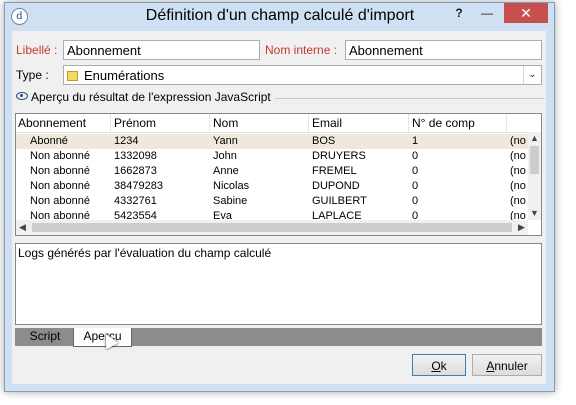  I want to click on eye-icon, so click(22, 96).